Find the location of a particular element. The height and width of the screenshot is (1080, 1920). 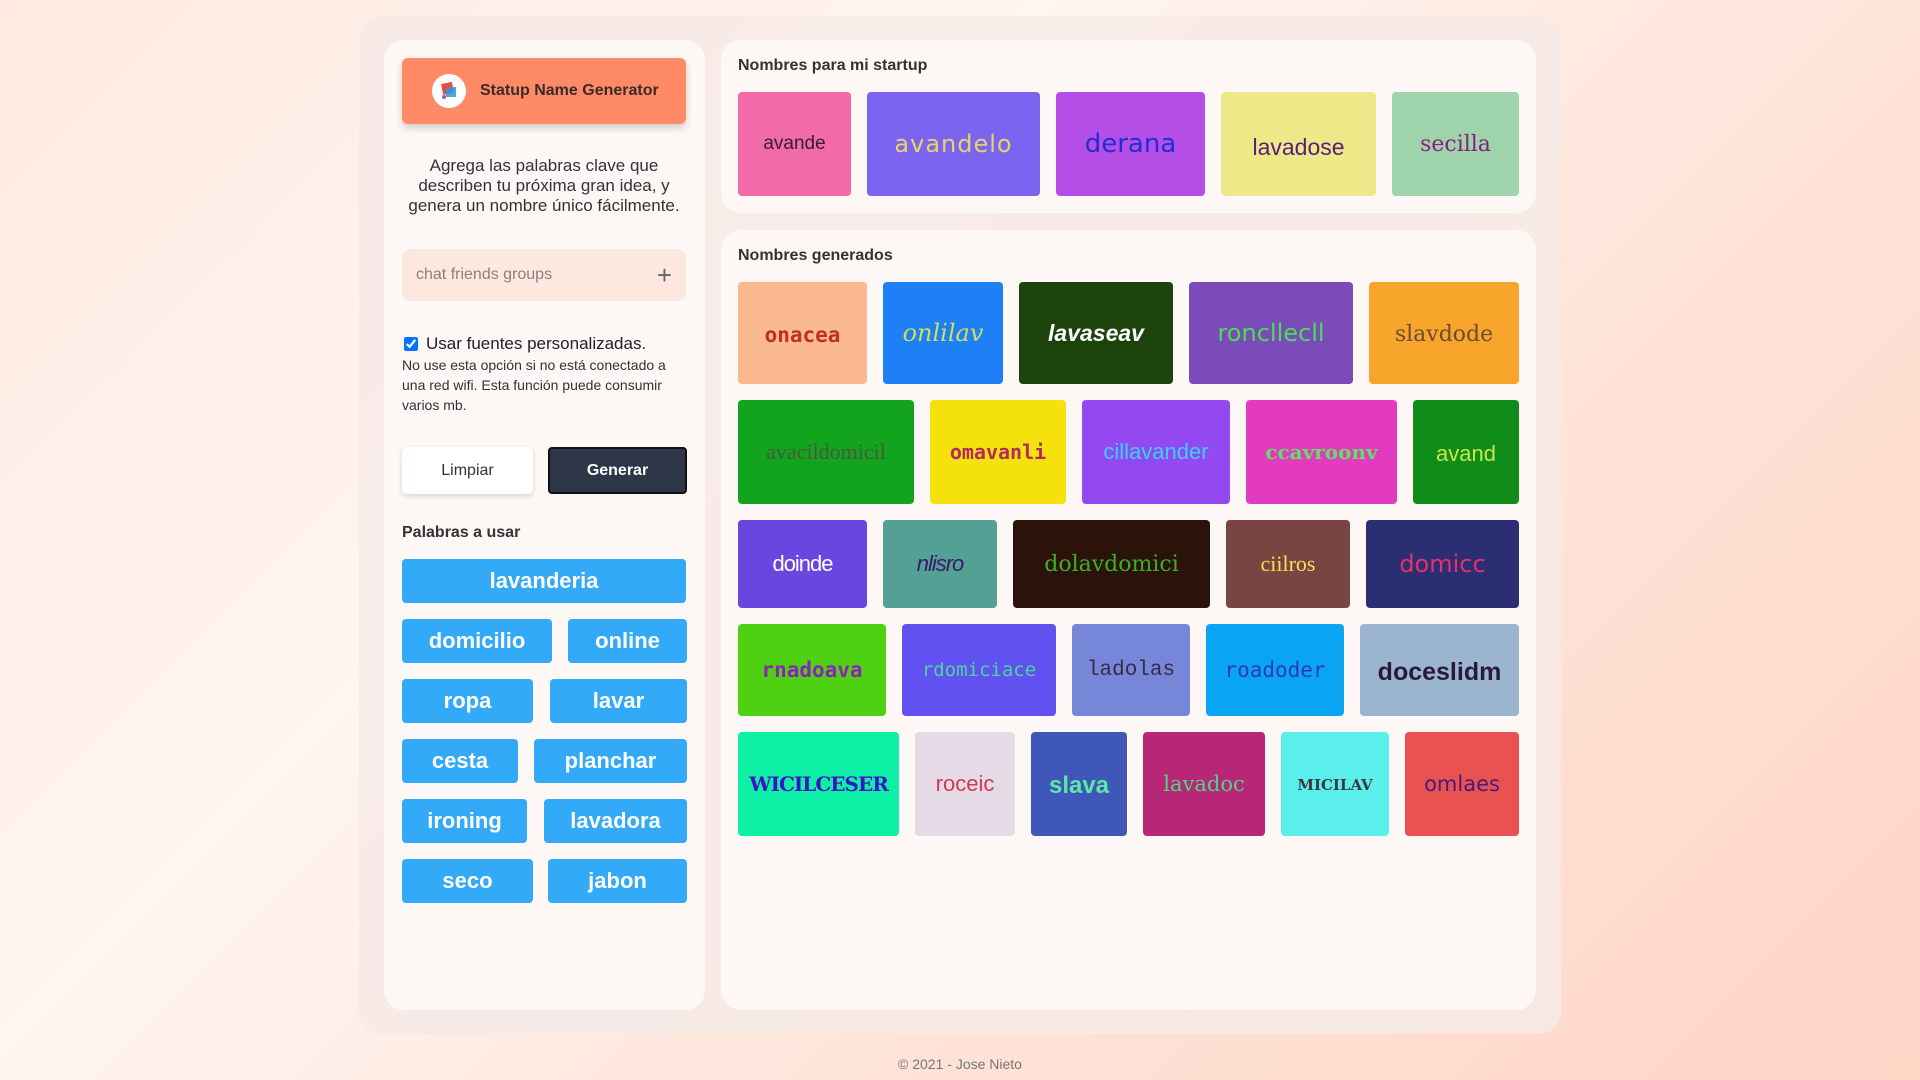

name-tile-label: slavdode is located at coordinates (1444, 334).